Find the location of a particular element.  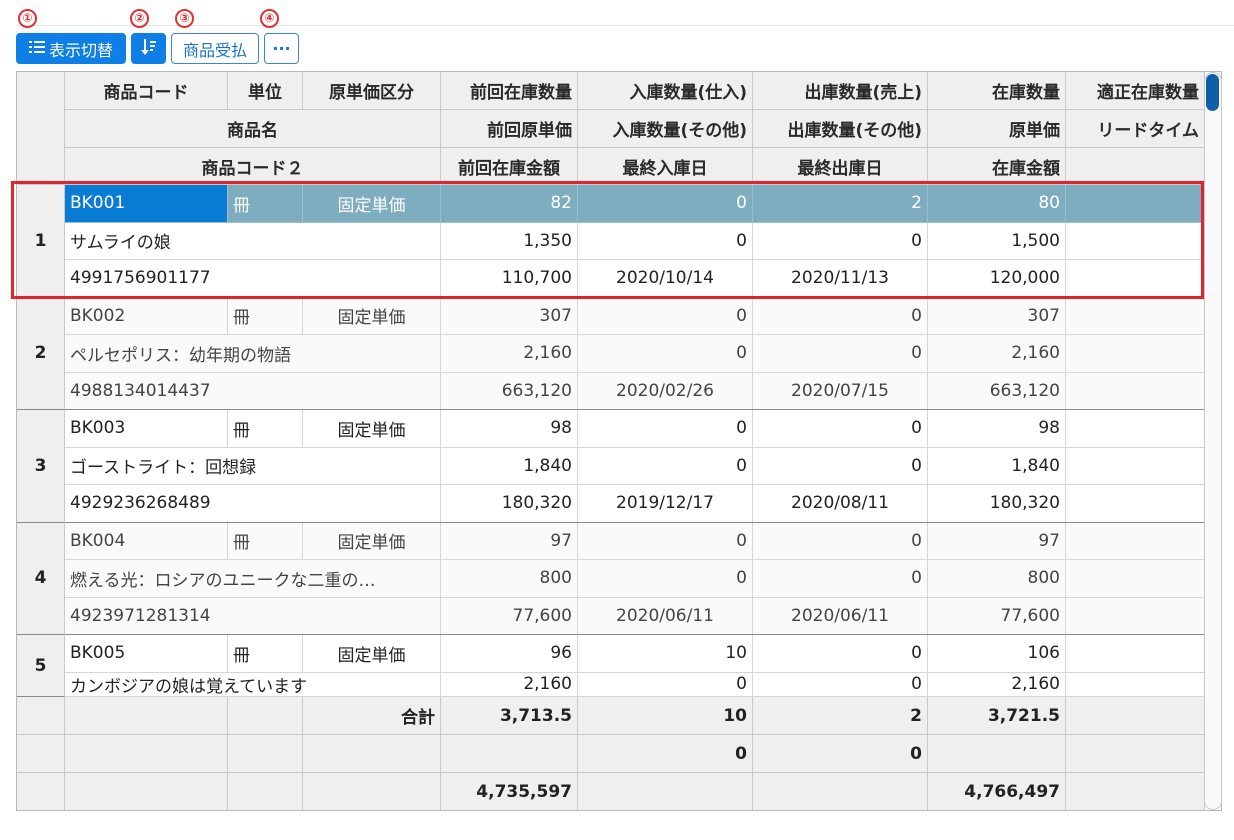

cell-last-in: 2019/12/17 is located at coordinates (665, 504).